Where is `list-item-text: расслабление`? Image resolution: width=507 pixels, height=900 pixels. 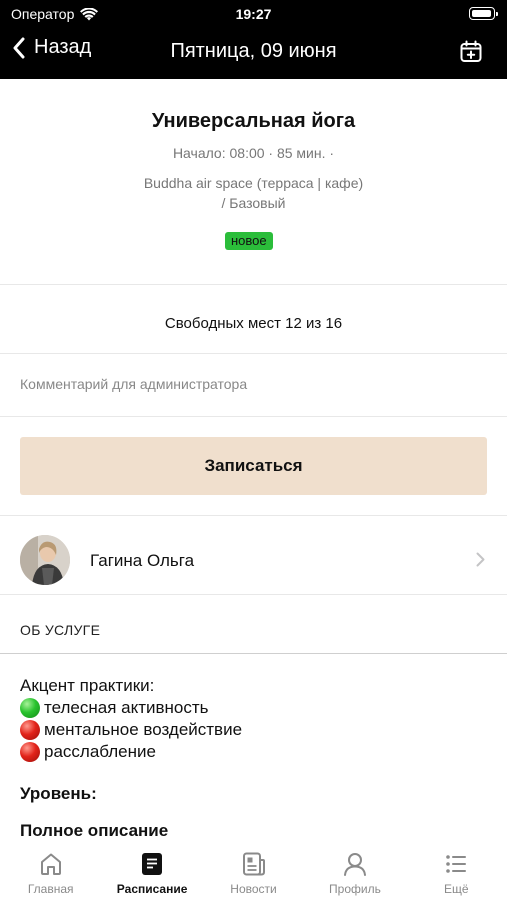
list-item-text: расслабление is located at coordinates (100, 751).